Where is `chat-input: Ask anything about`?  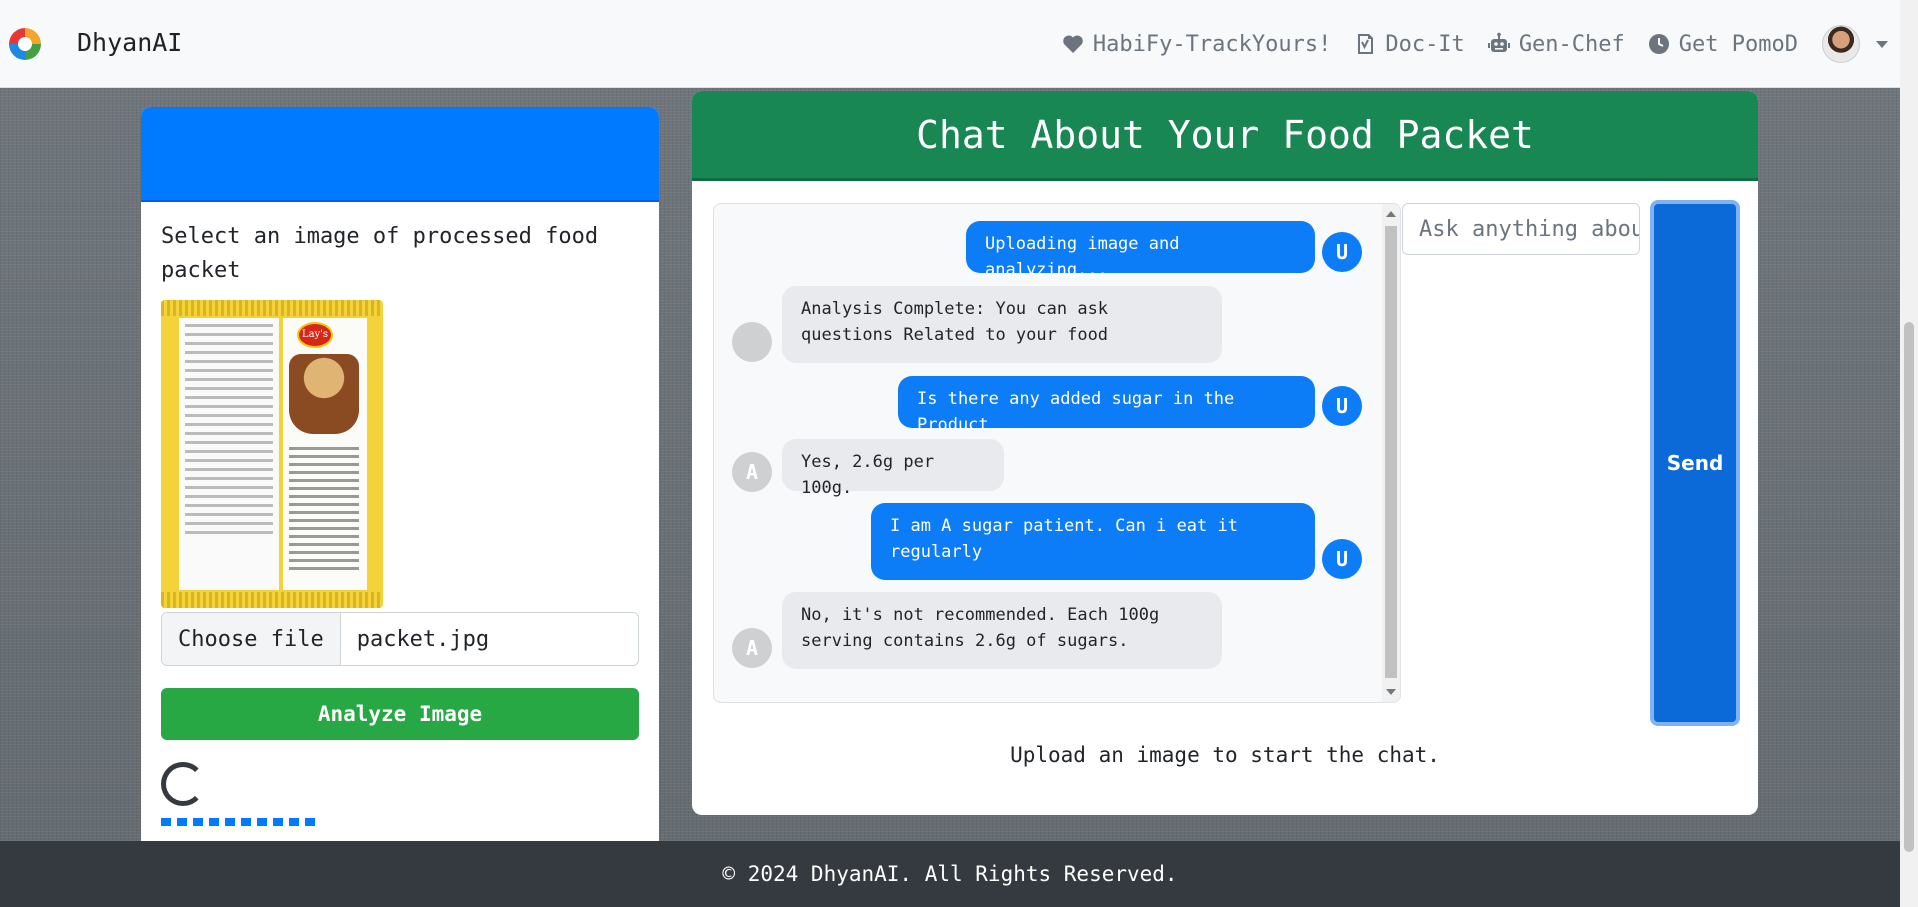
chat-input: Ask anything about is located at coordinates (1521, 229).